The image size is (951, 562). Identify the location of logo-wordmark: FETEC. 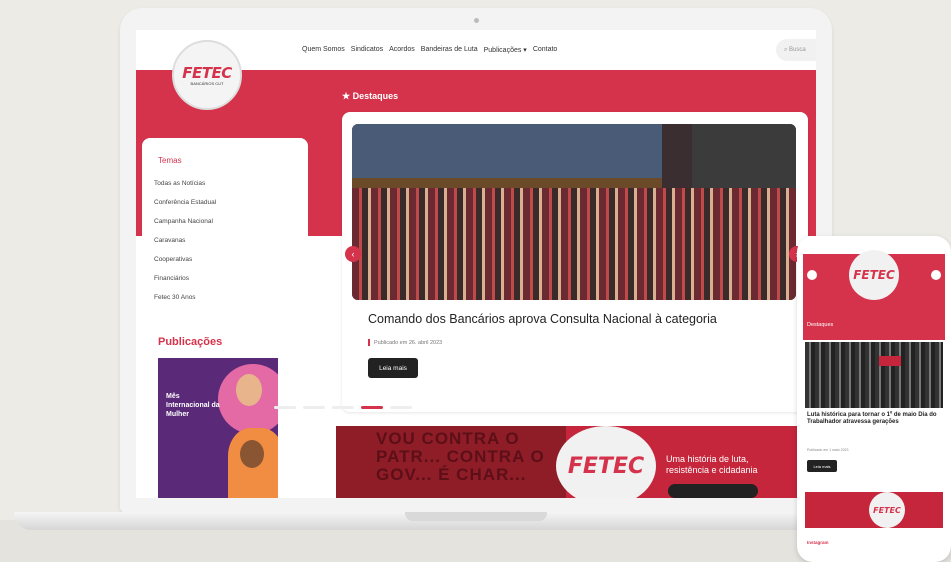
(207, 73).